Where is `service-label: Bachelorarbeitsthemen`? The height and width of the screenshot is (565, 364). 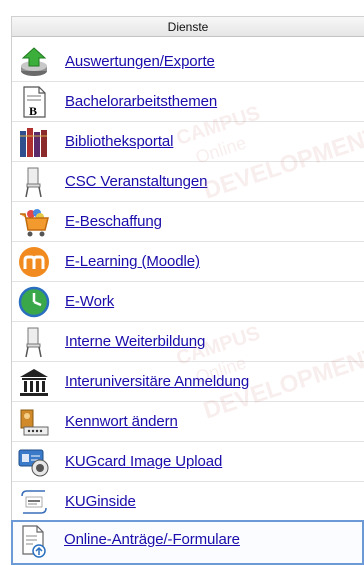
service-label: Bachelorarbeitsthemen is located at coordinates (141, 101).